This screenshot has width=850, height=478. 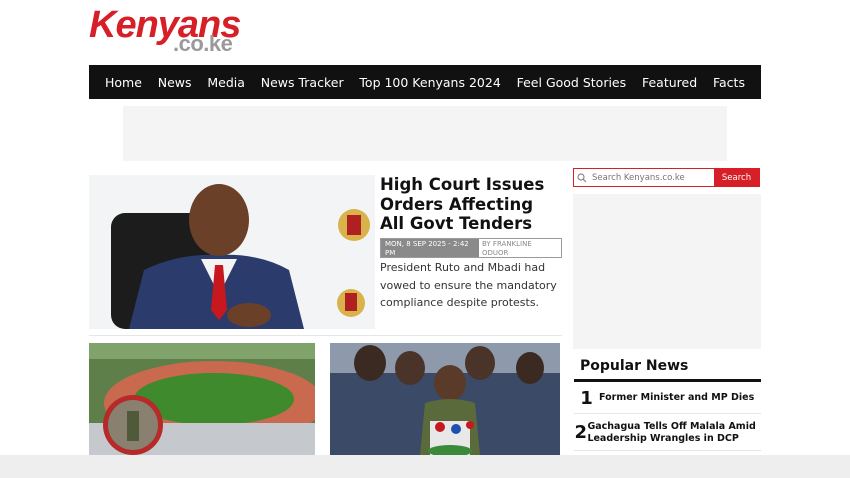 What do you see at coordinates (169, 31) in the screenshot?
I see `site-logo: Kenyans .co.ke` at bounding box center [169, 31].